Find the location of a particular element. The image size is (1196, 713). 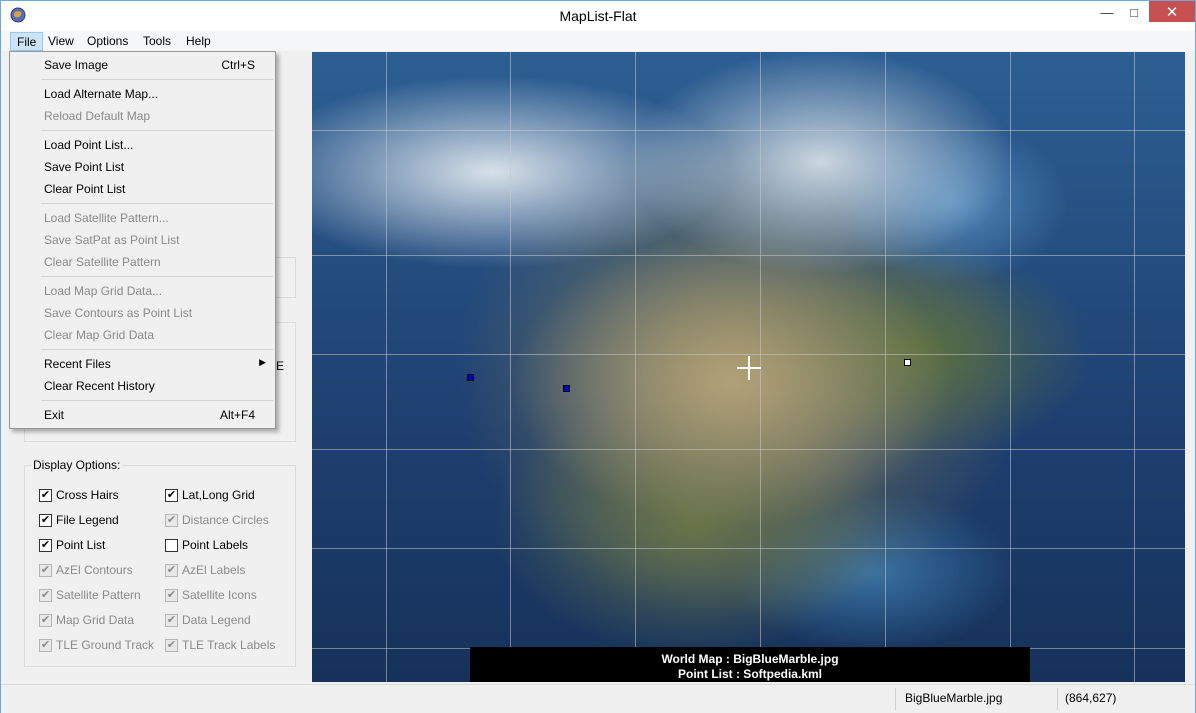

menu-tools: Tools is located at coordinates (157, 41).